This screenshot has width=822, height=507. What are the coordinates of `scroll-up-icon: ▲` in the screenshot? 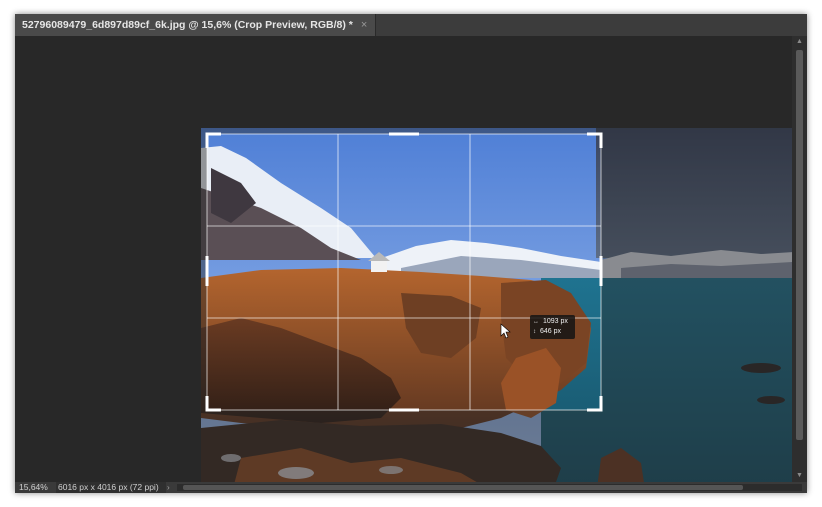 It's located at (799, 42).